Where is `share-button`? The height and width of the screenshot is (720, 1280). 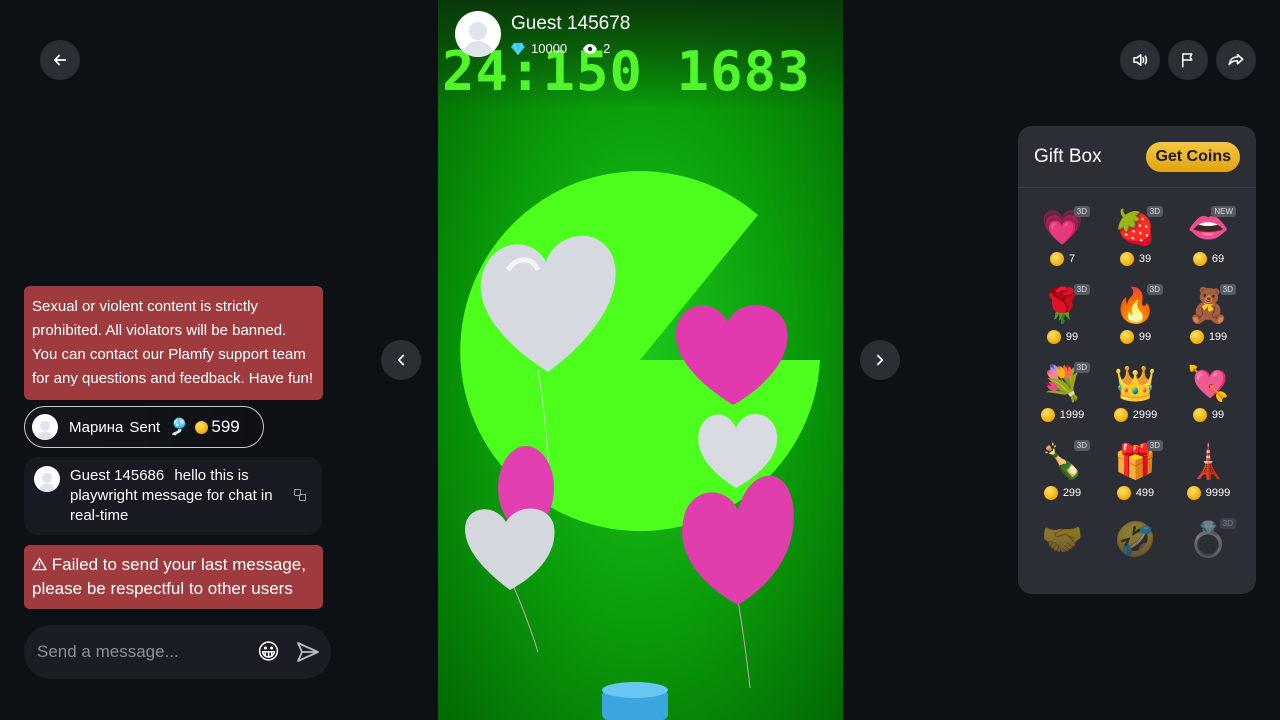 share-button is located at coordinates (1236, 60).